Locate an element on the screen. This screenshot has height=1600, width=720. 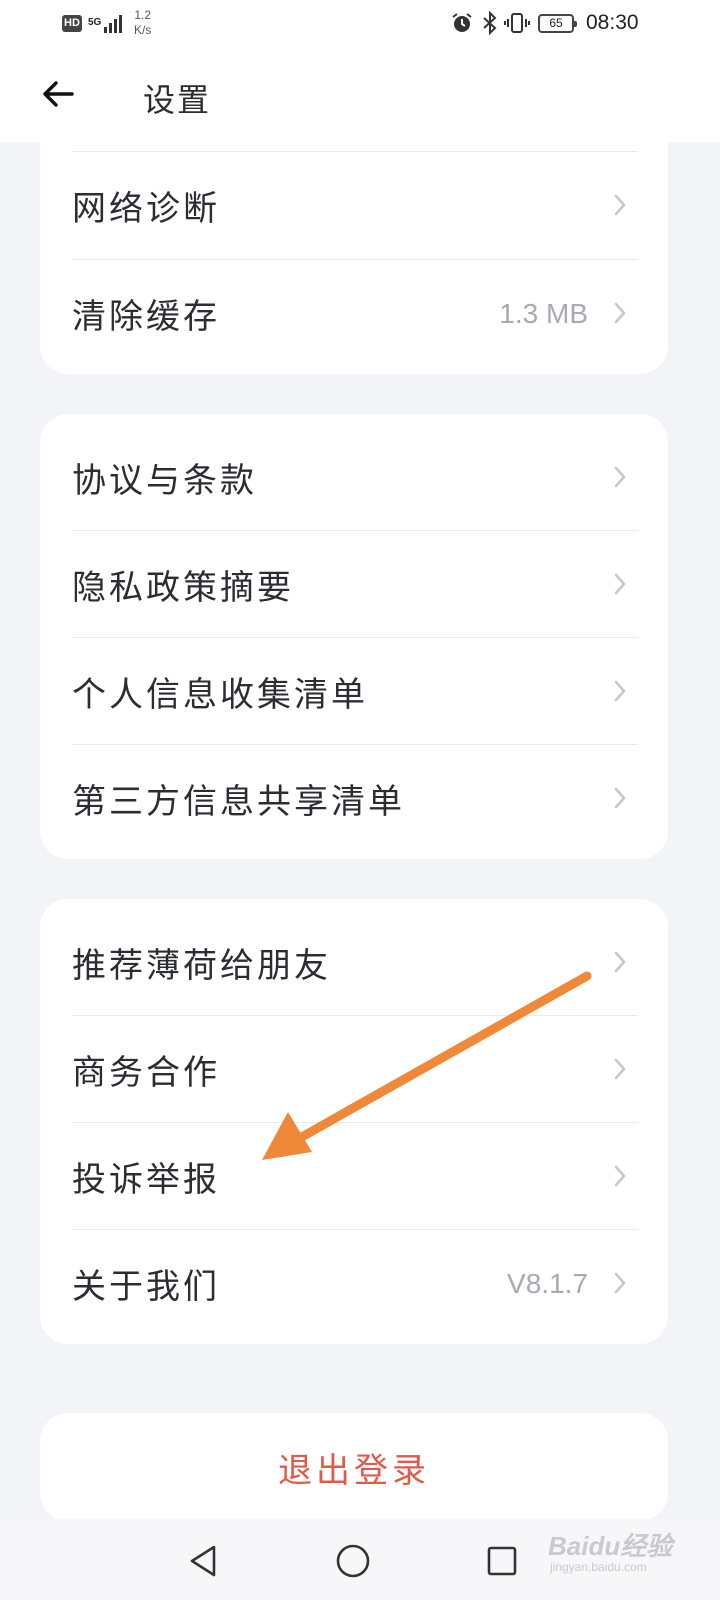
network-speed: 1.2 K/s is located at coordinates (142, 23).